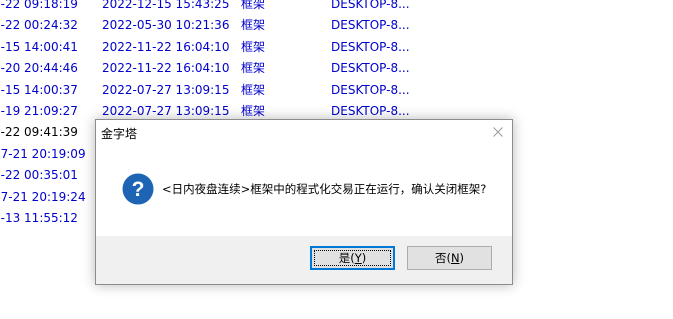  Describe the element at coordinates (39, 25) in the screenshot. I see `start-time-cell: 2-22 00:24:32` at that location.